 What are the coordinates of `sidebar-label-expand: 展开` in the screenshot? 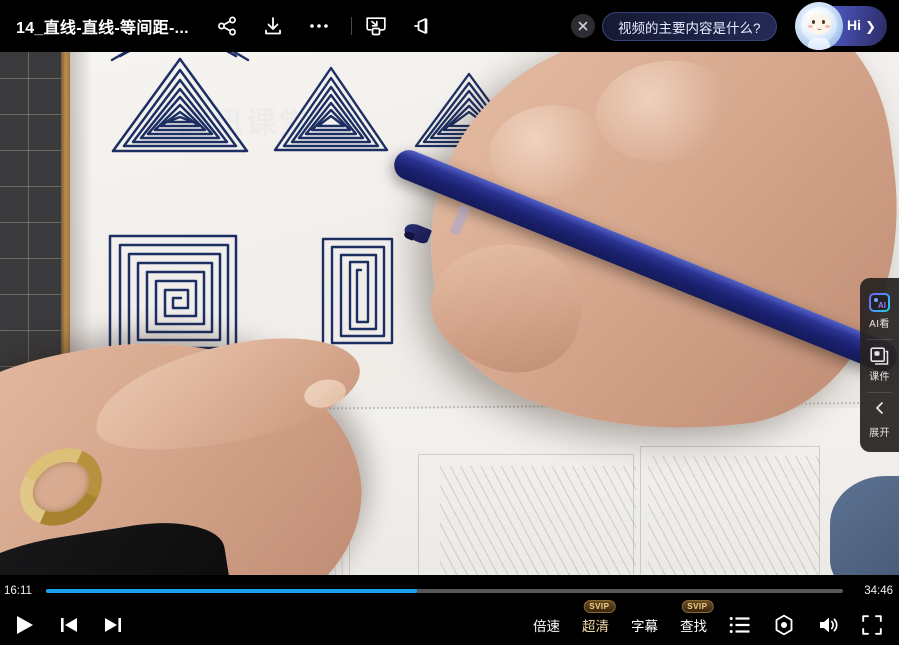 It's located at (879, 433).